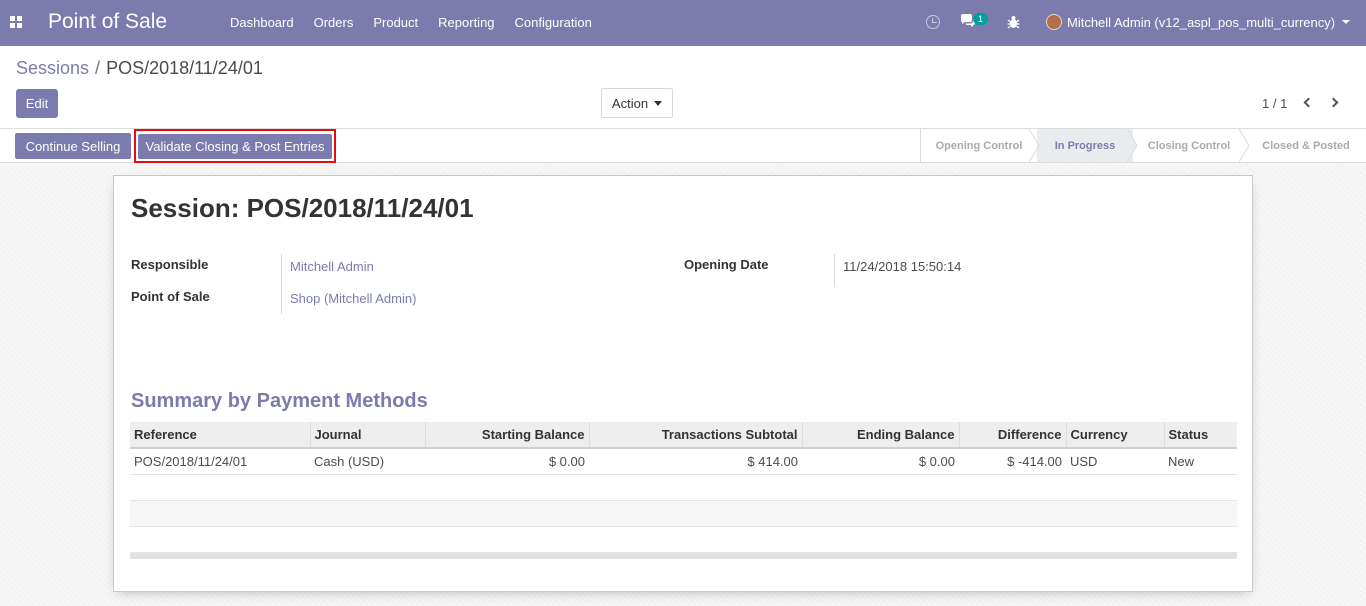 This screenshot has width=1366, height=606. I want to click on cell-transactions-subtotal: $ 414.00, so click(695, 461).